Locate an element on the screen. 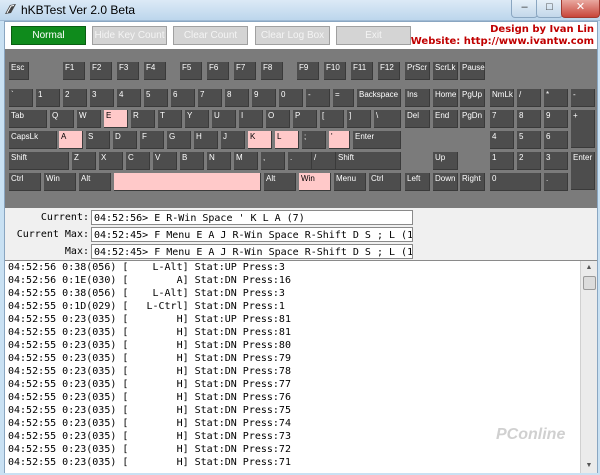  exit-button: Exit is located at coordinates (373, 35).